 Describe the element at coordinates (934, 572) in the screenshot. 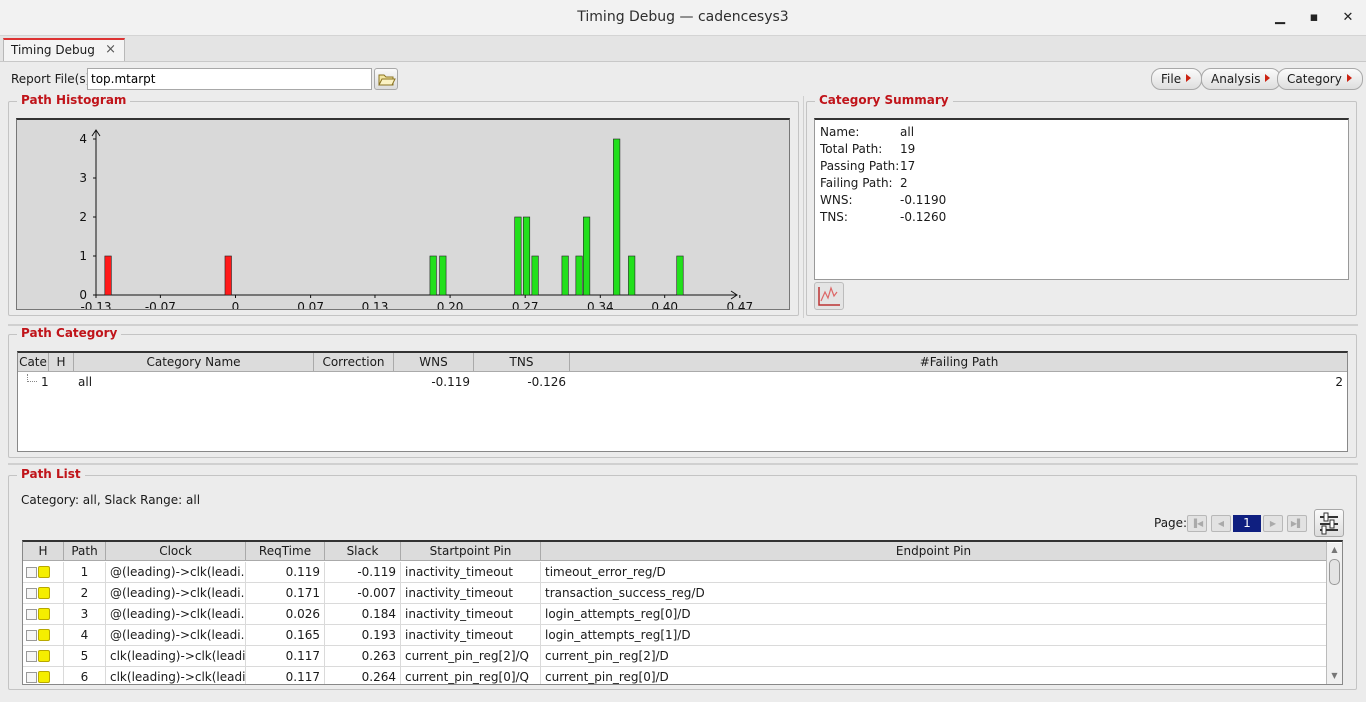

I see `endpoint-cell: timeout_error_reg/D` at that location.